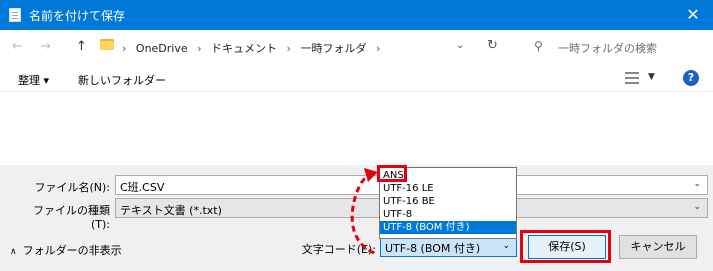  I want to click on save-highlight-box, so click(565, 246).